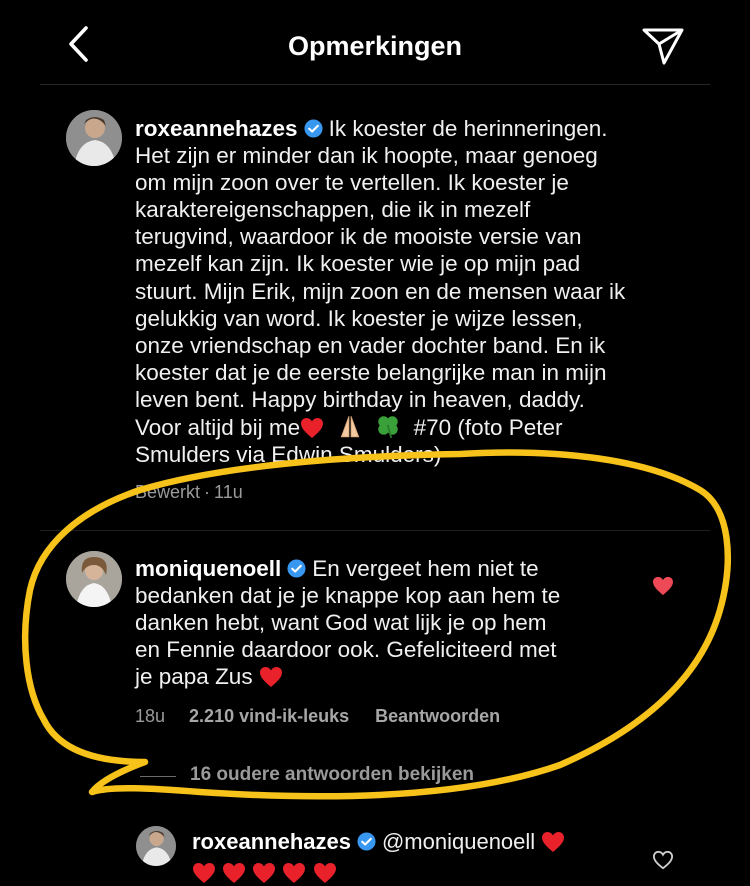  What do you see at coordinates (663, 46) in the screenshot?
I see `direct-send-icon` at bounding box center [663, 46].